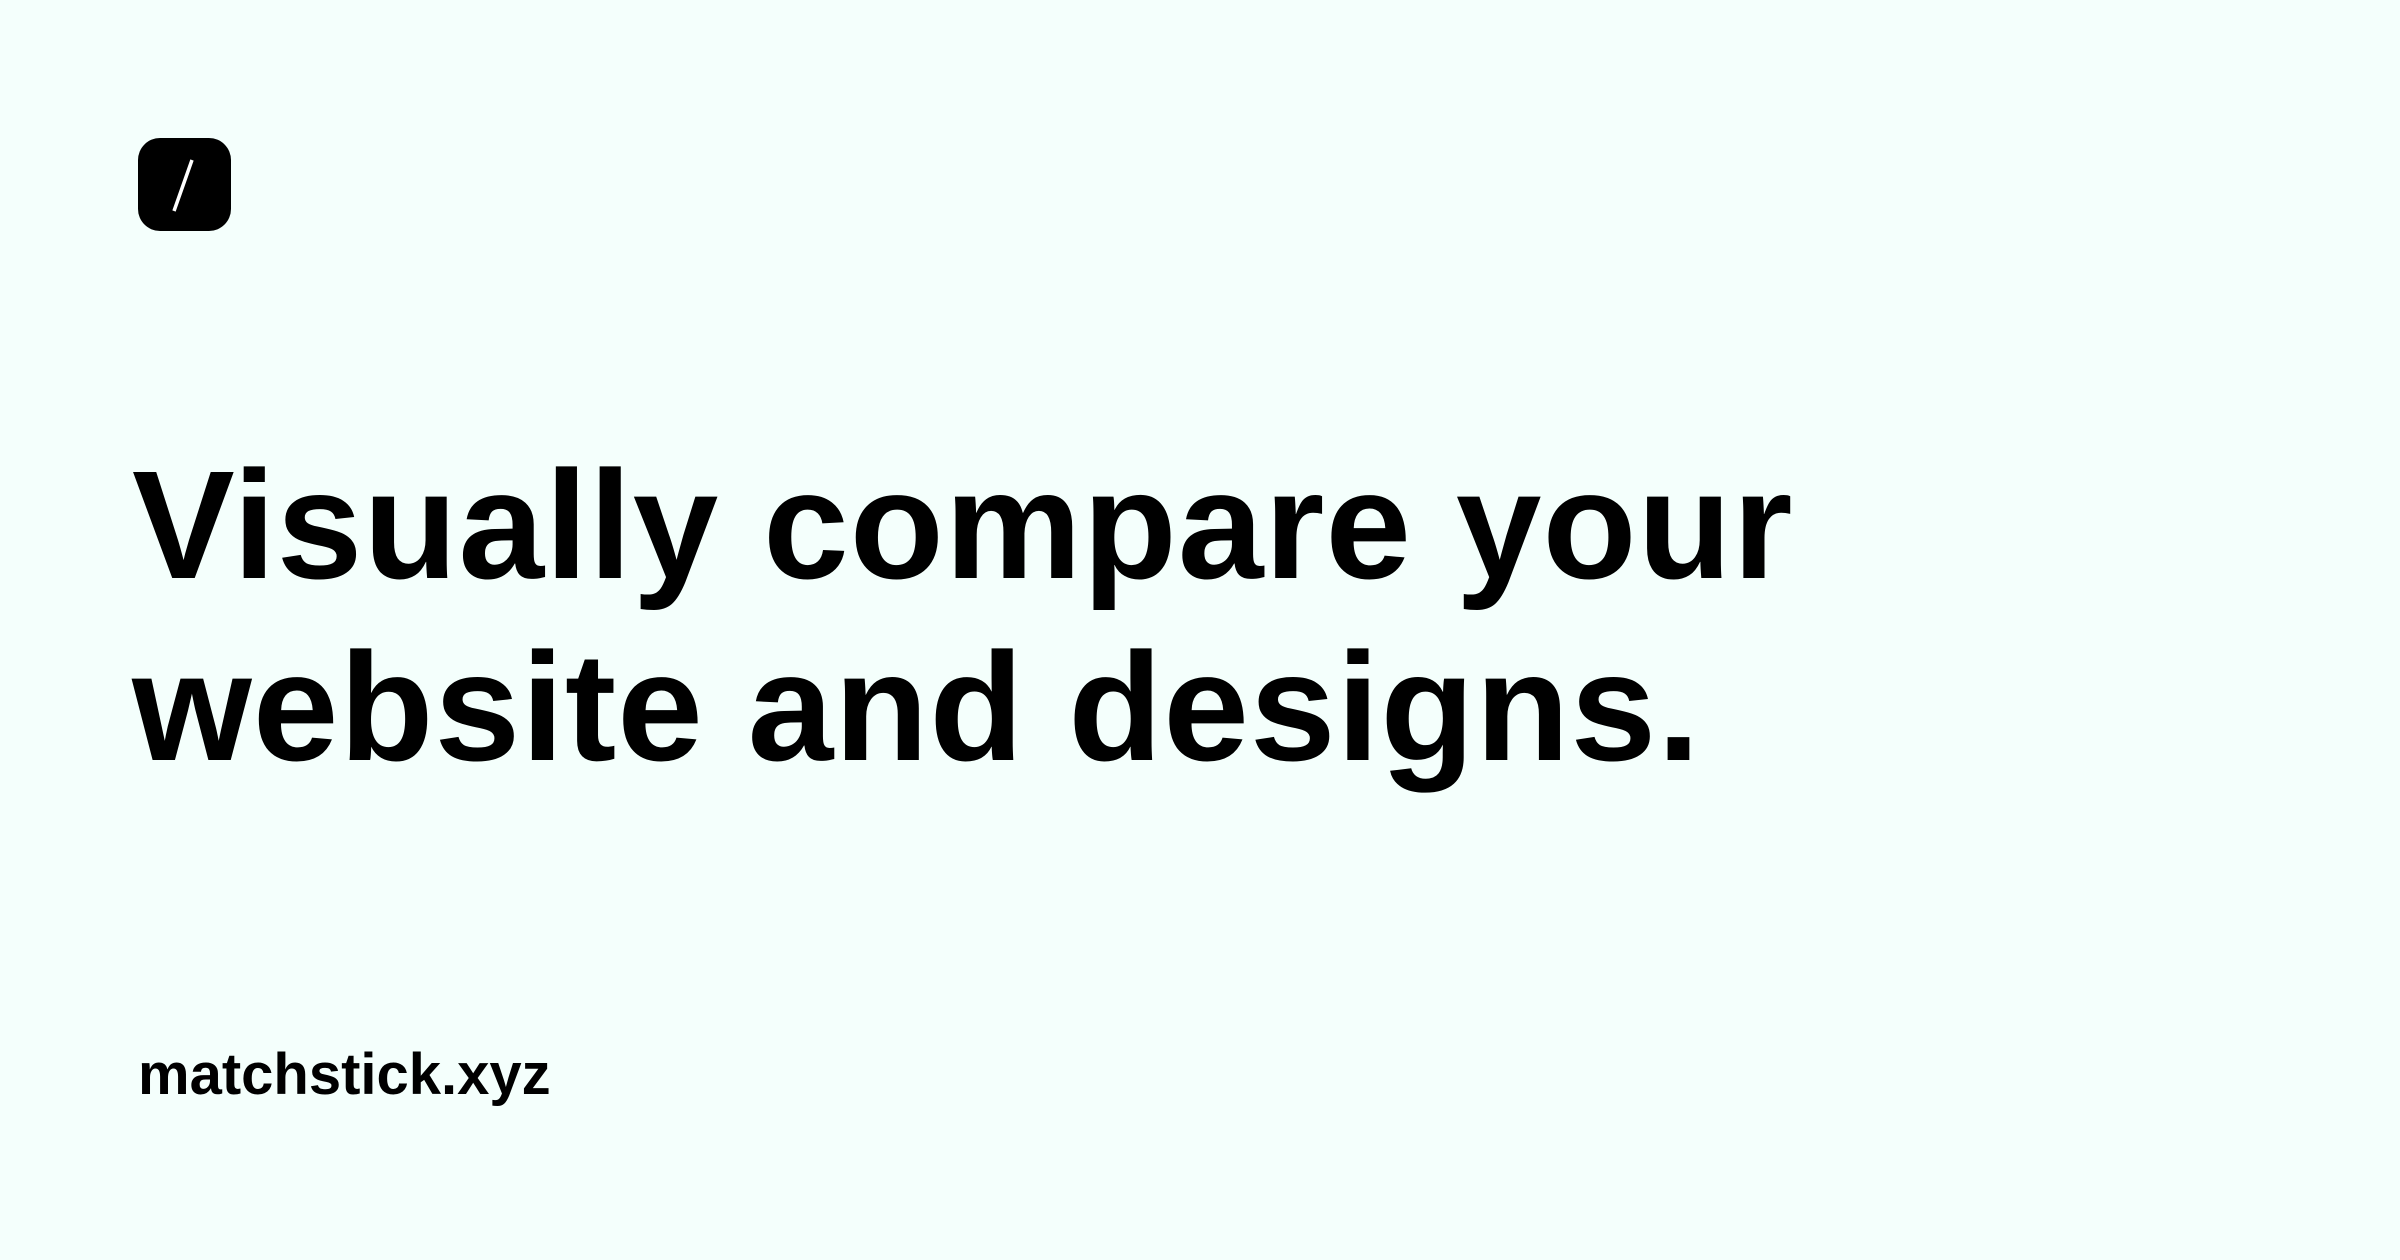  I want to click on headline-line-1: Visually compare your, so click(963, 525).